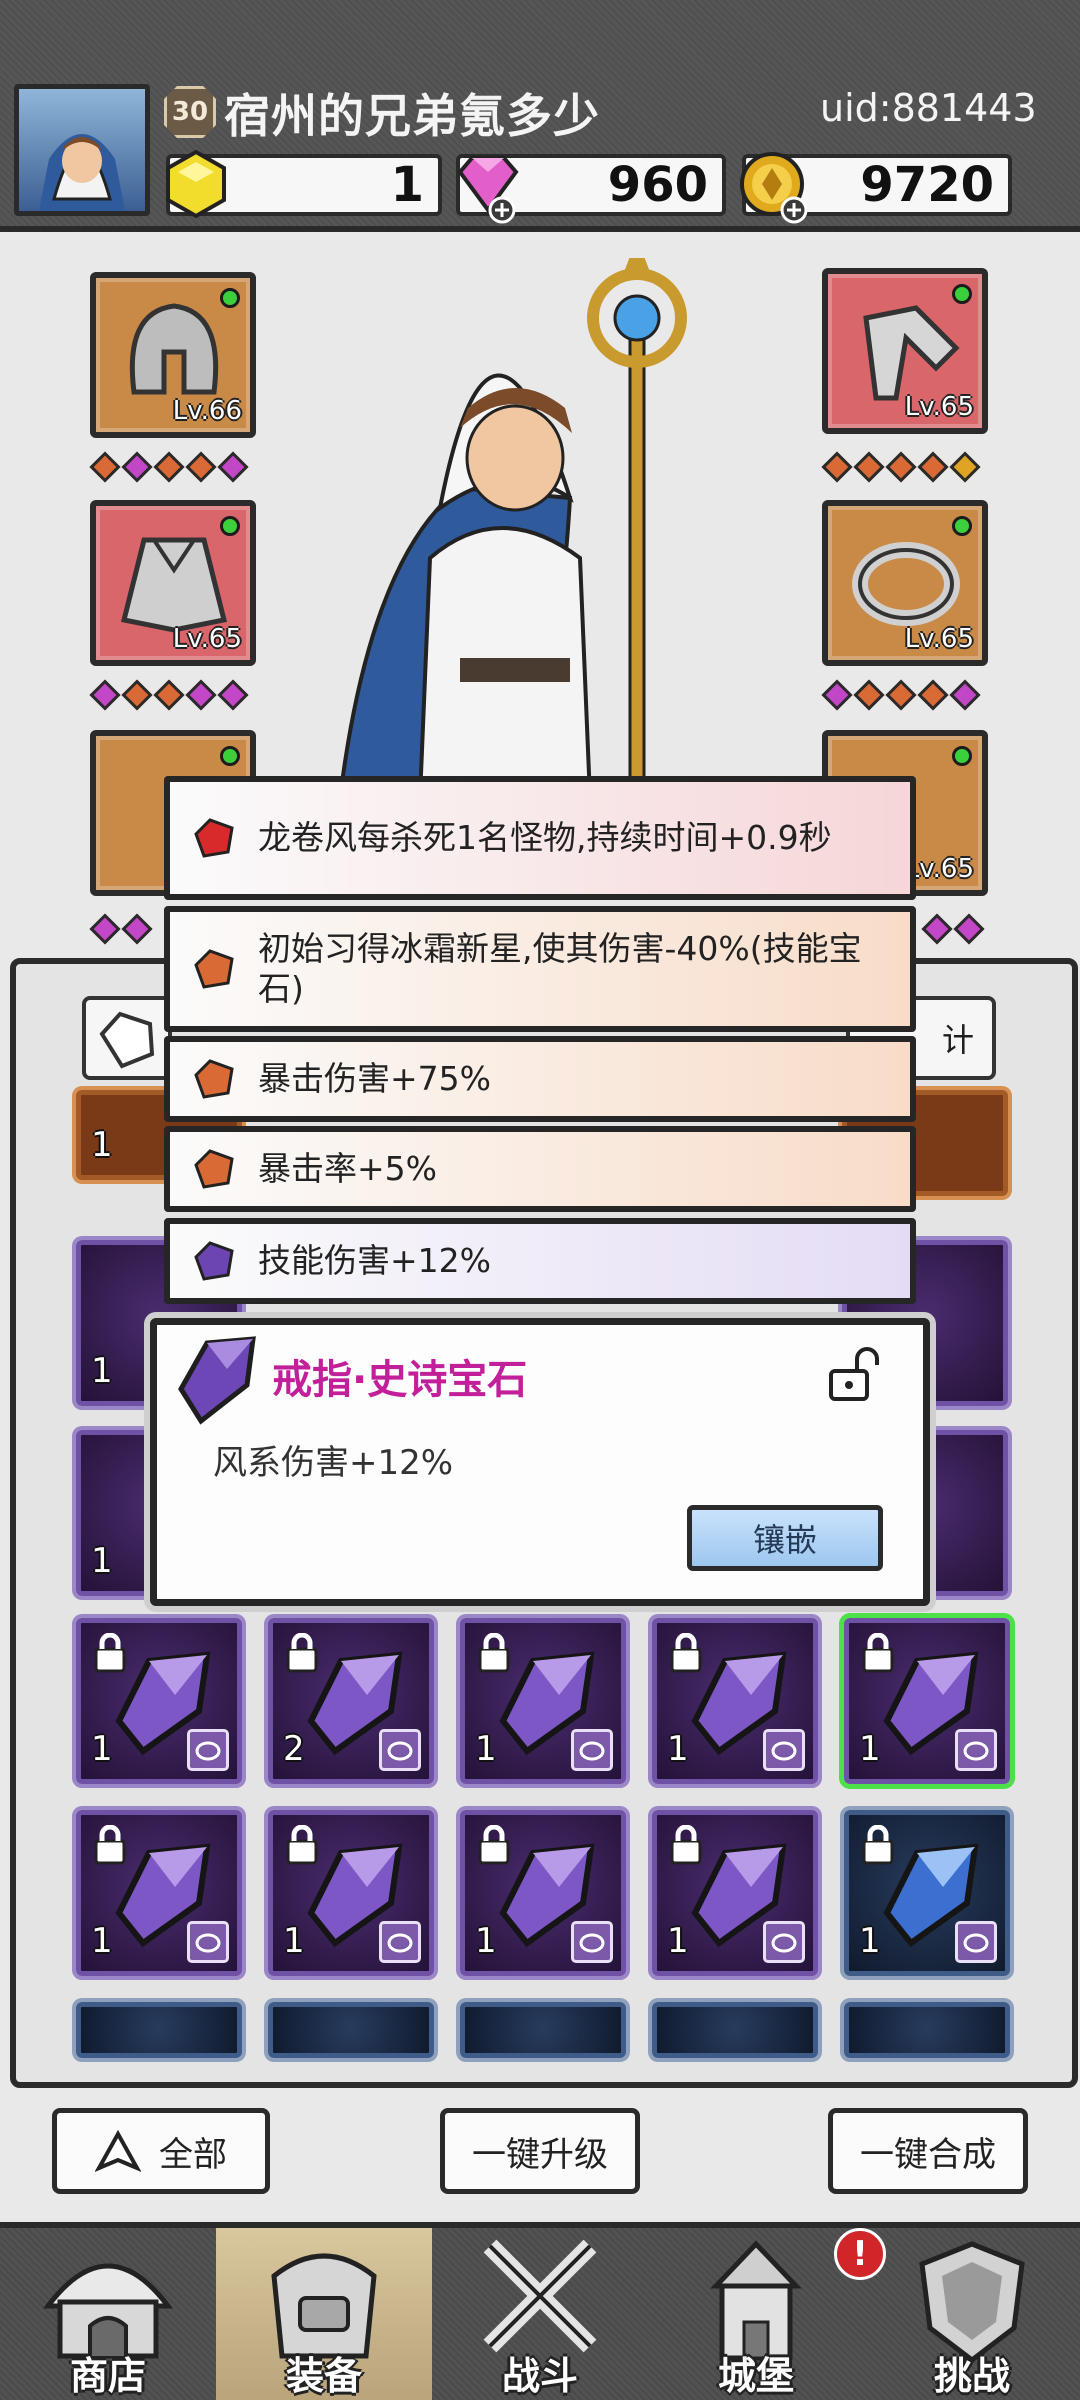 The image size is (1080, 2400). Describe the element at coordinates (853, 1374) in the screenshot. I see `unlock-icon` at that location.